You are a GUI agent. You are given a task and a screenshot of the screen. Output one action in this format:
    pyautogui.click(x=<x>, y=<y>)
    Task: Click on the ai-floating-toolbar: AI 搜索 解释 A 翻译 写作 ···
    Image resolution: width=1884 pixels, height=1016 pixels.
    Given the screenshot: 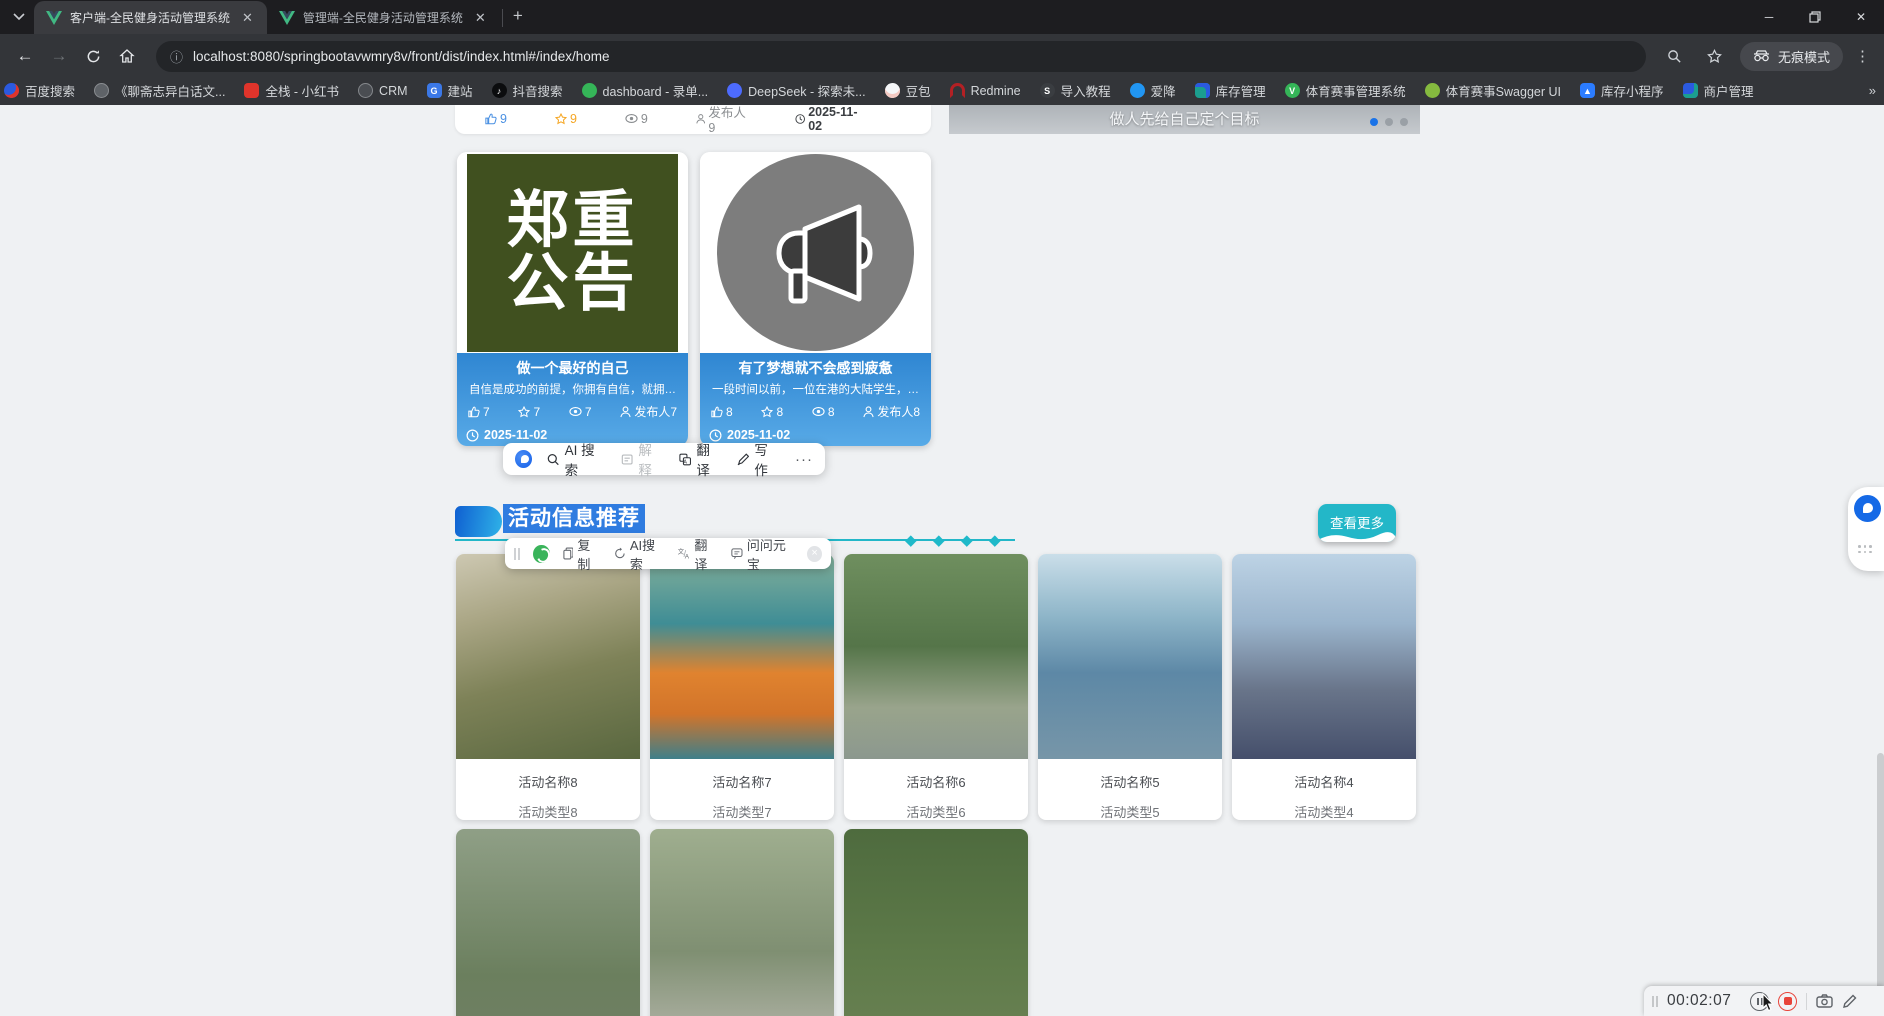 What is the action you would take?
    pyautogui.click(x=664, y=460)
    